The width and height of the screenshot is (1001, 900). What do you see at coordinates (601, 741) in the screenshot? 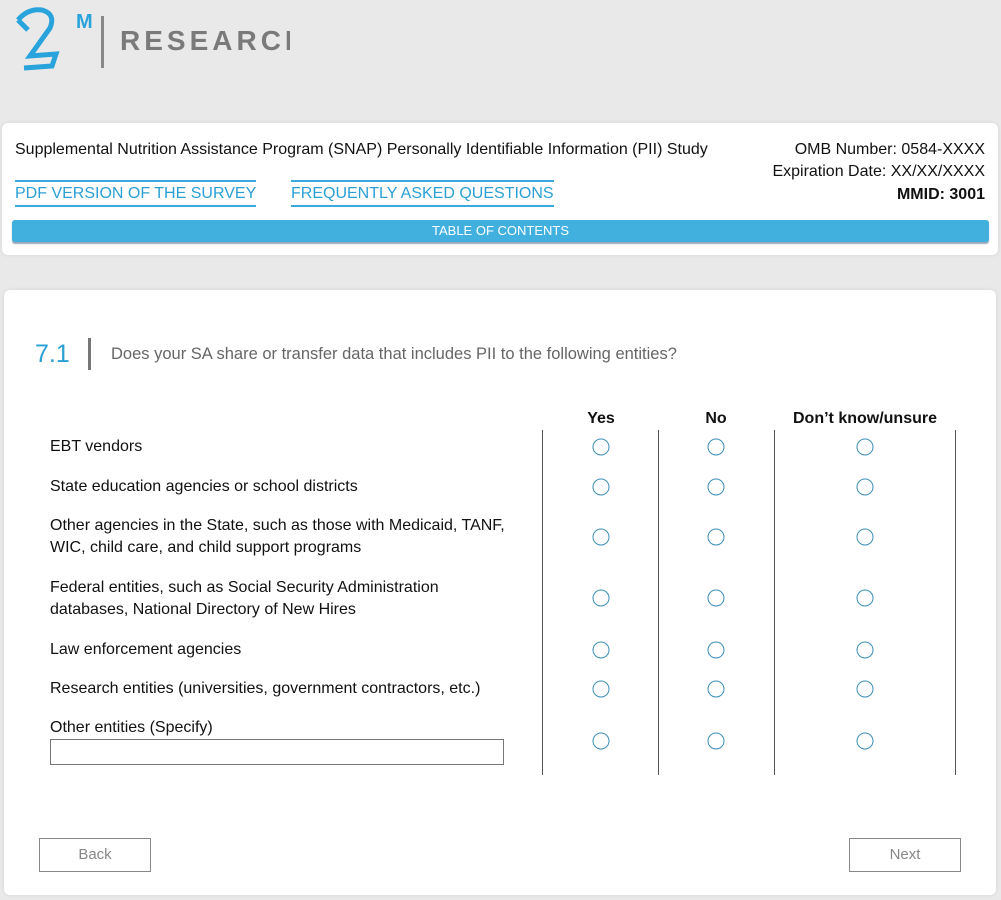
I see `radio-row7-yes` at bounding box center [601, 741].